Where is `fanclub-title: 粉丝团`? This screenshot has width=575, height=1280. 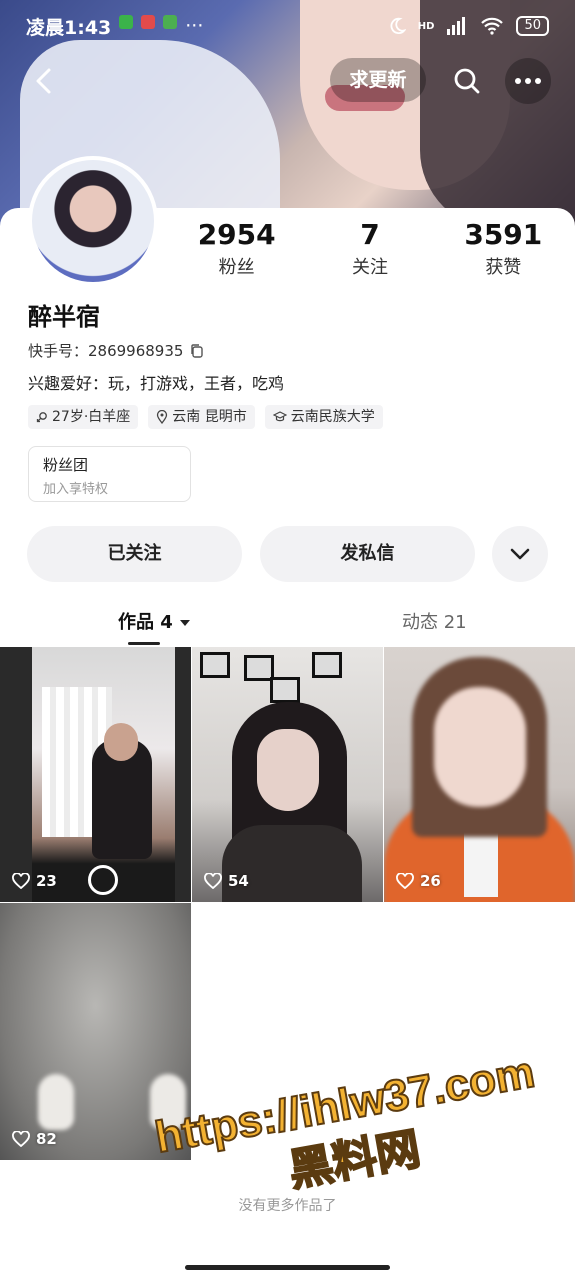 fanclub-title: 粉丝团 is located at coordinates (66, 465).